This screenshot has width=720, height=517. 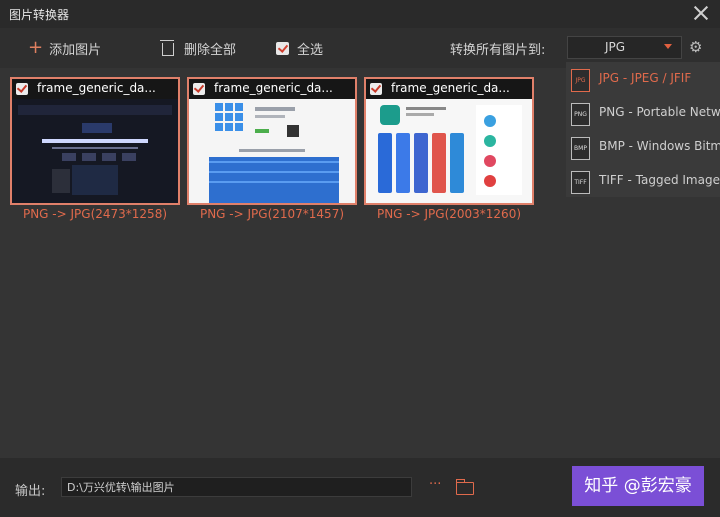 What do you see at coordinates (36, 47) in the screenshot?
I see `plus-icon: +` at bounding box center [36, 47].